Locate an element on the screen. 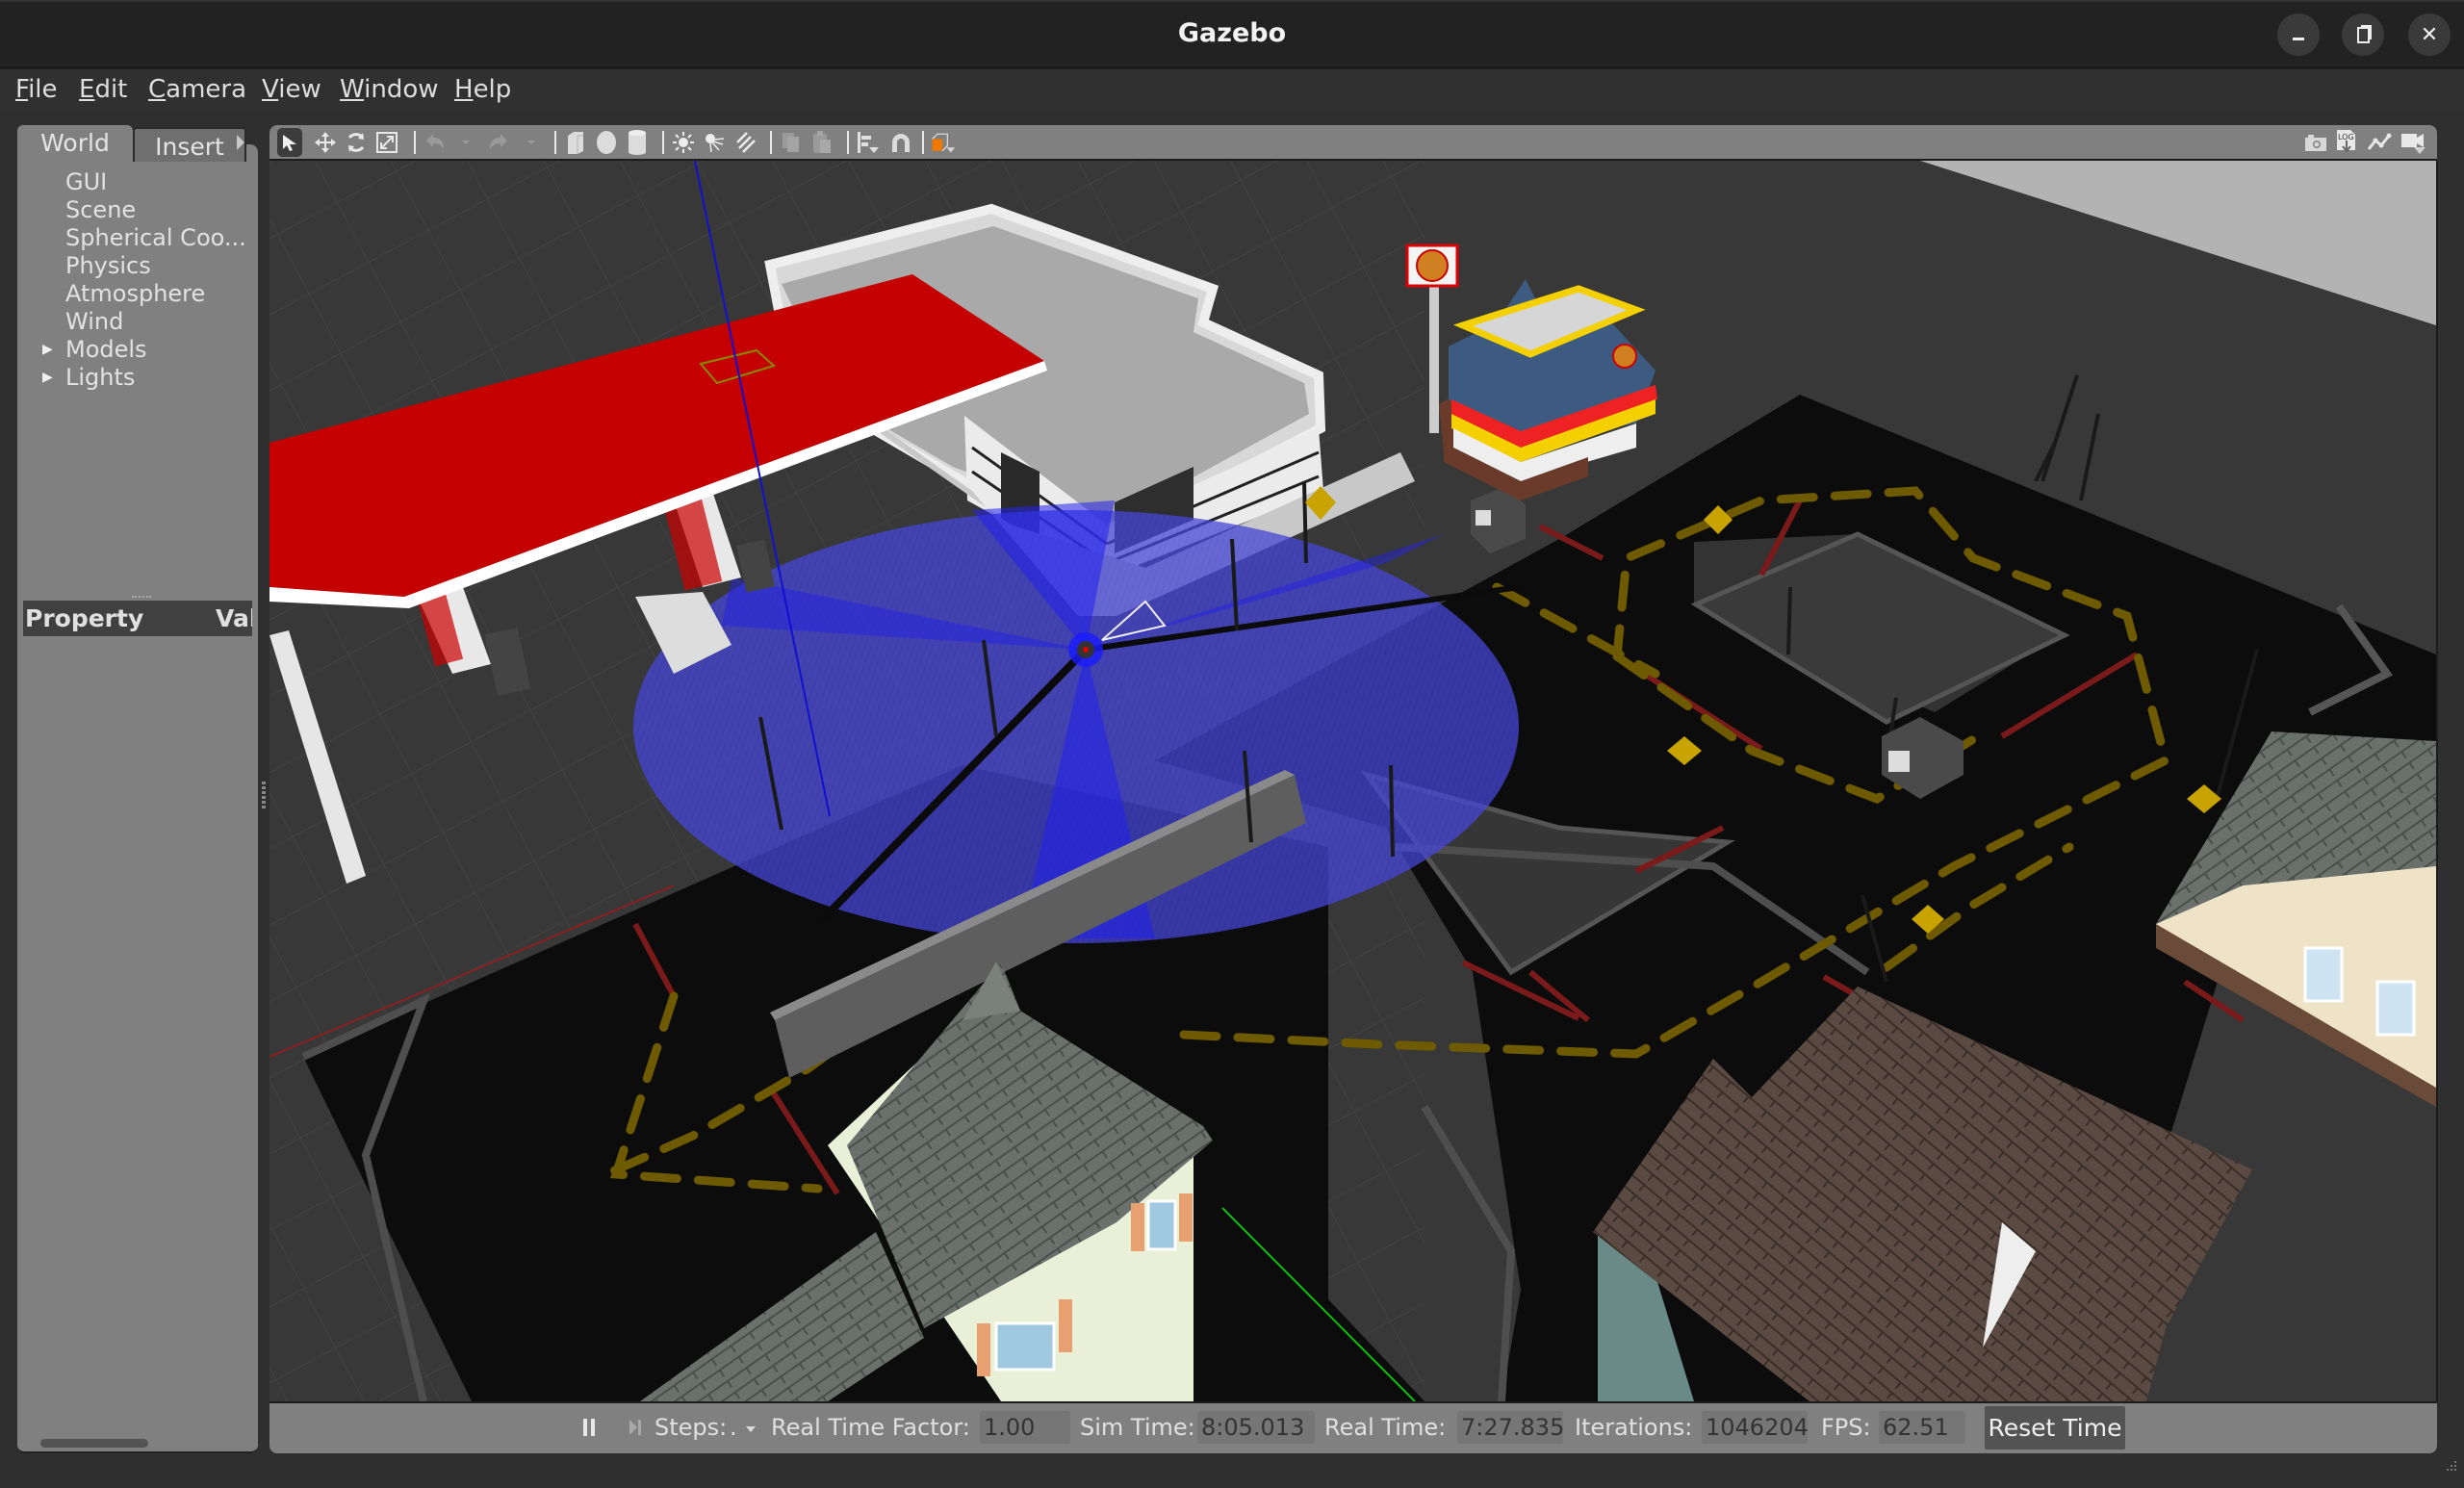 Image resolution: width=2464 pixels, height=1488 pixels. tree-item-models: Models is located at coordinates (106, 350).